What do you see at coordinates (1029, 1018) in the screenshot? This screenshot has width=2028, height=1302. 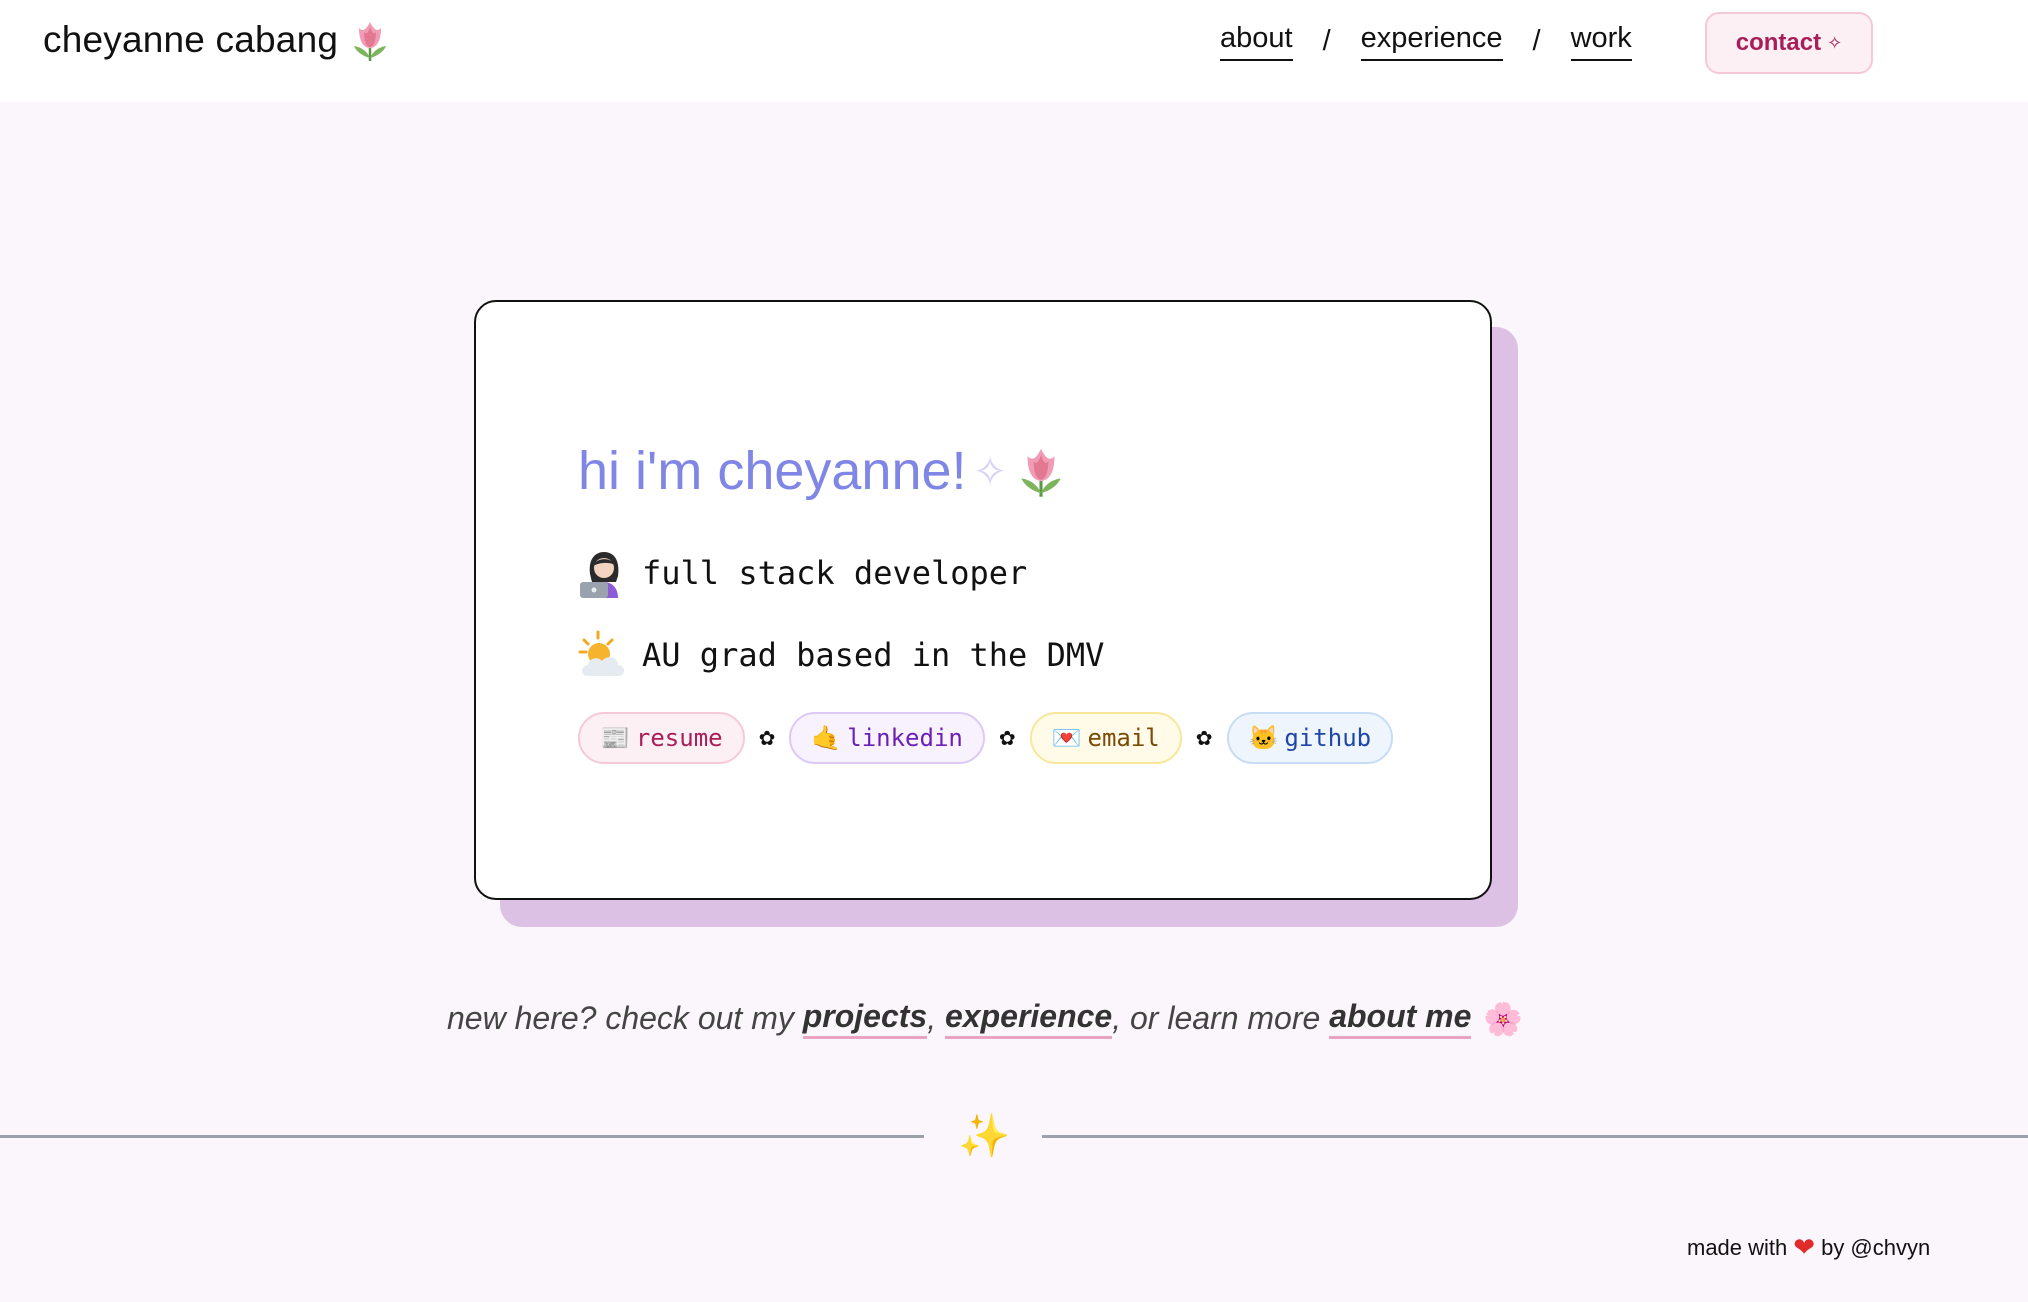 I see `experience-link: experience` at bounding box center [1029, 1018].